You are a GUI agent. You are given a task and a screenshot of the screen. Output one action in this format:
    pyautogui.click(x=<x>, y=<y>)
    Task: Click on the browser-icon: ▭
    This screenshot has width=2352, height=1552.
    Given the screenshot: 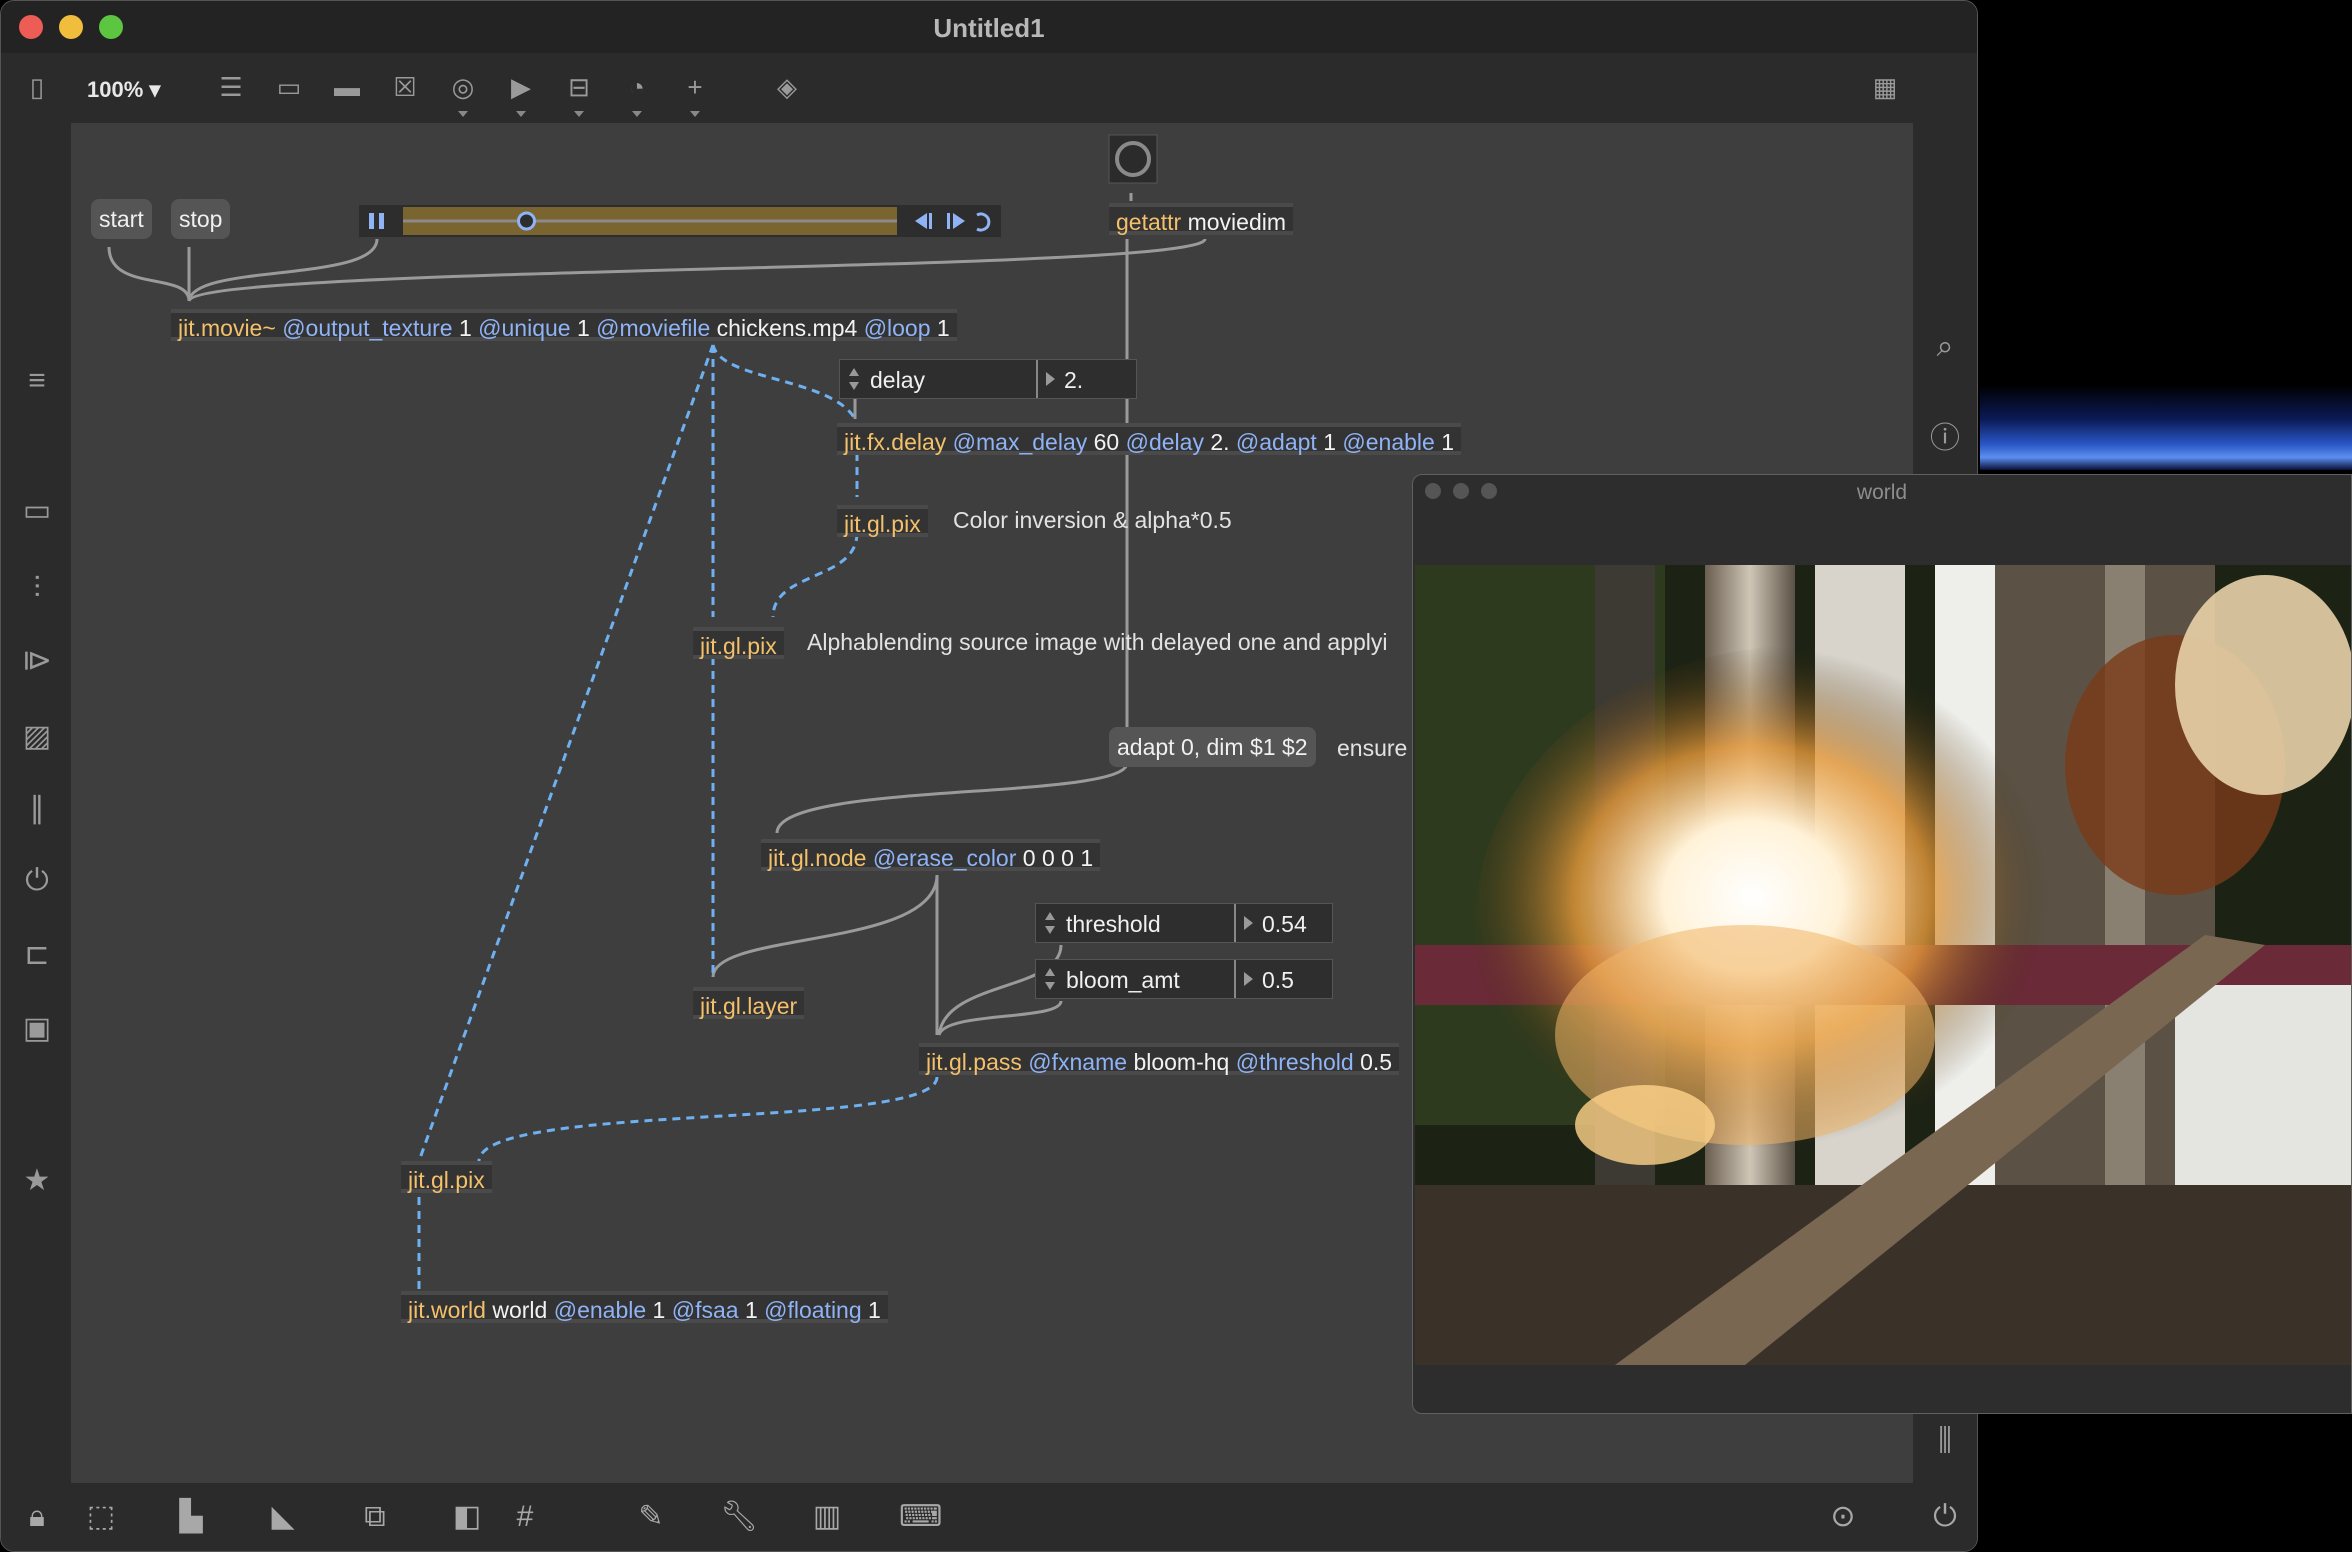 What is the action you would take?
    pyautogui.click(x=37, y=511)
    